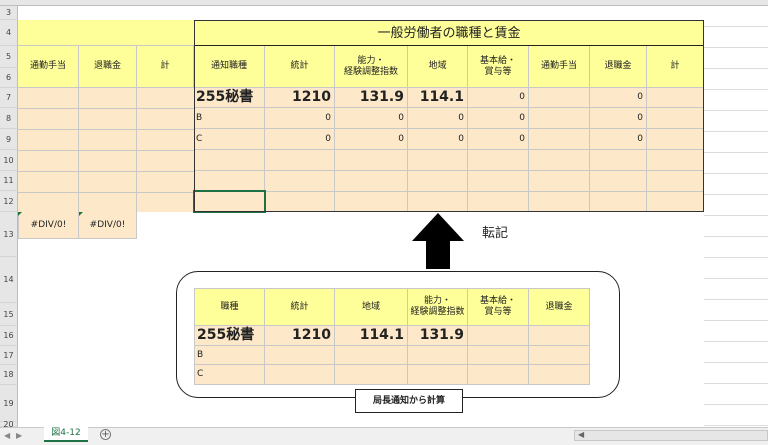 This screenshot has height=445, width=768. I want to click on lower-row2-cells, so click(427, 355).